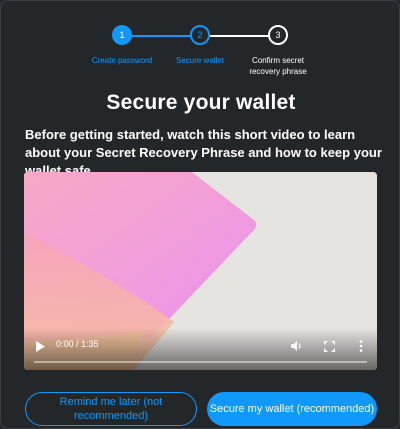 The width and height of the screenshot is (400, 429). Describe the element at coordinates (111, 409) in the screenshot. I see `remind-later-button: Remind me later (not recommended)` at that location.